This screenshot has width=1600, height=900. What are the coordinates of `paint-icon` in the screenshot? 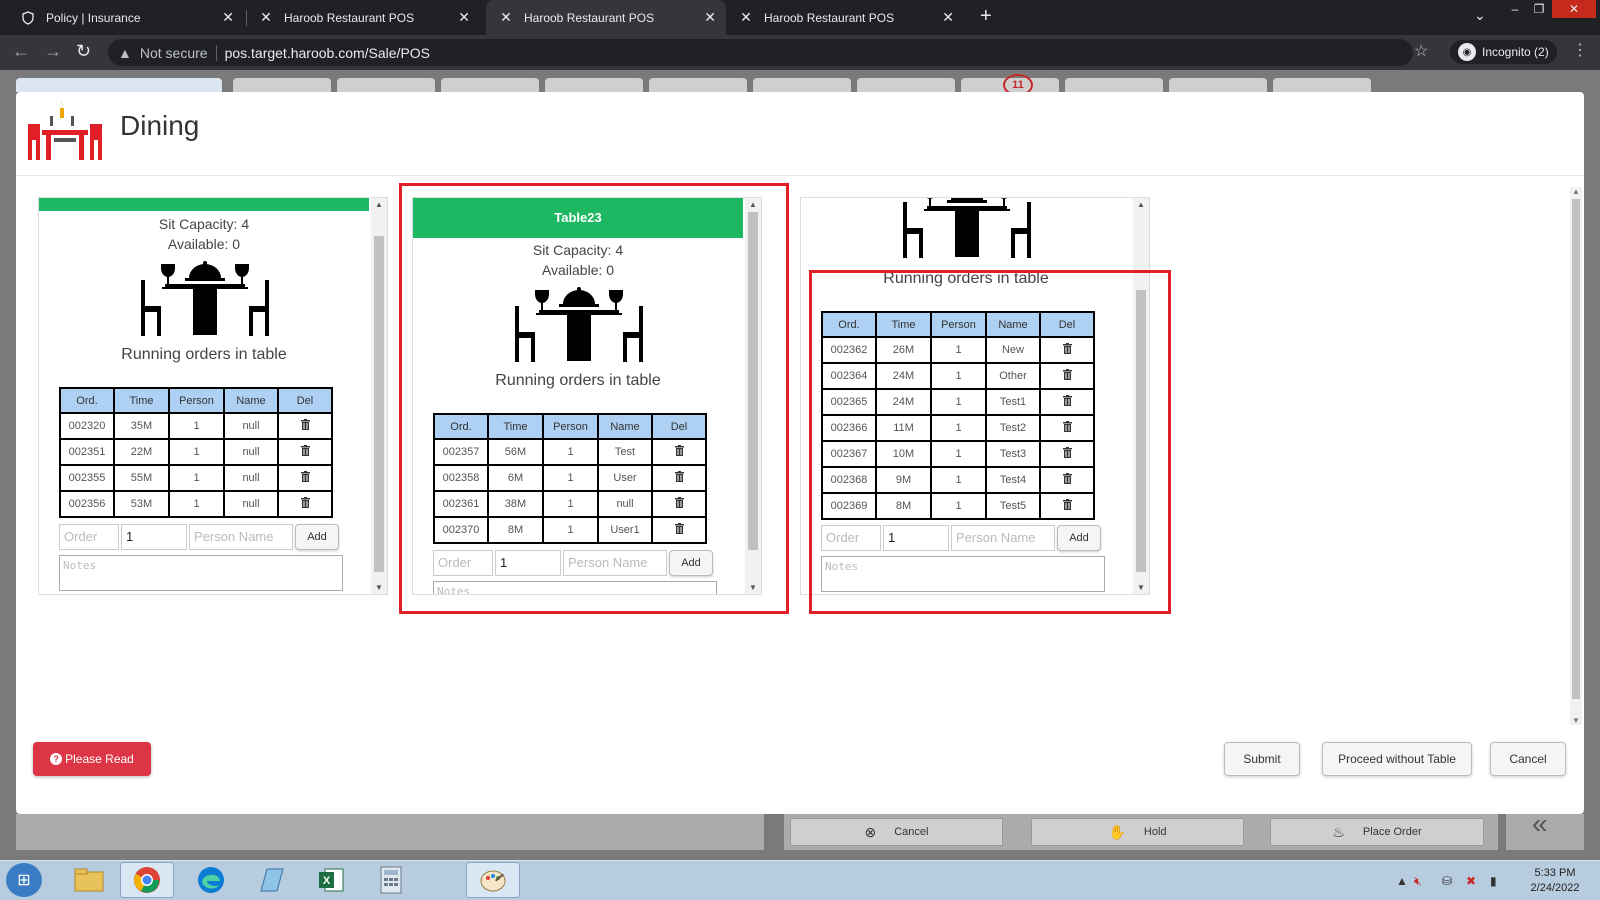 It's located at (493, 880).